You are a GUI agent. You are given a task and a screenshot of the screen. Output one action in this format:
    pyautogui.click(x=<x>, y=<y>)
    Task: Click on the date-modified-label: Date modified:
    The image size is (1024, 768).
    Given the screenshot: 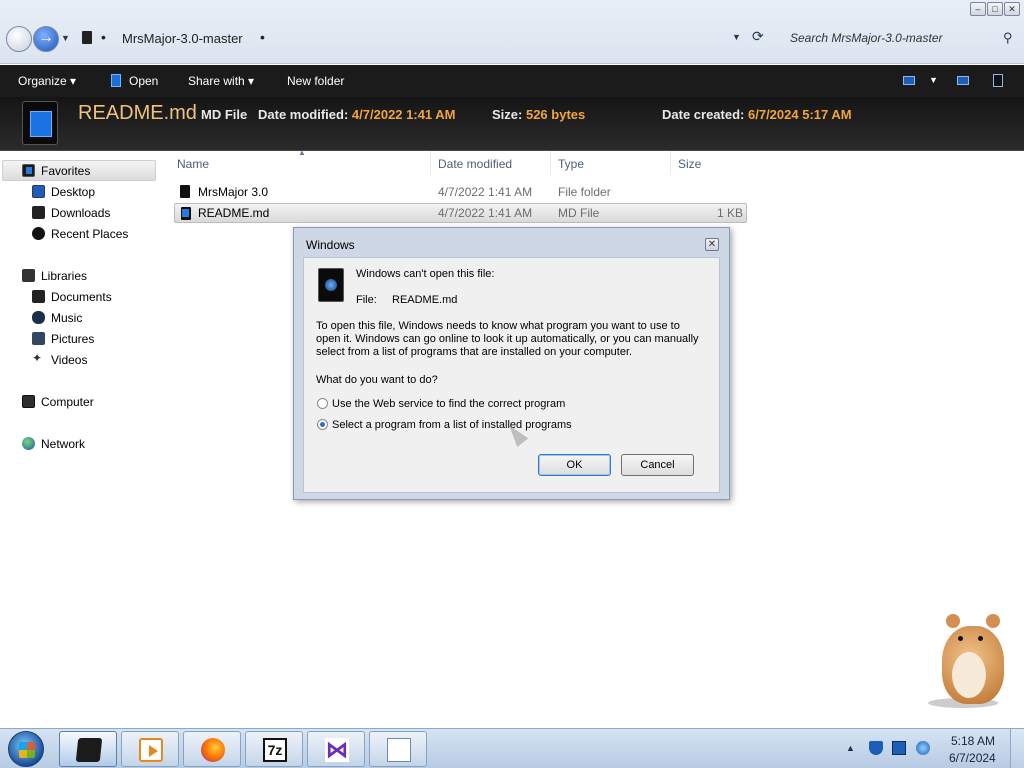 What is the action you would take?
    pyautogui.click(x=303, y=114)
    